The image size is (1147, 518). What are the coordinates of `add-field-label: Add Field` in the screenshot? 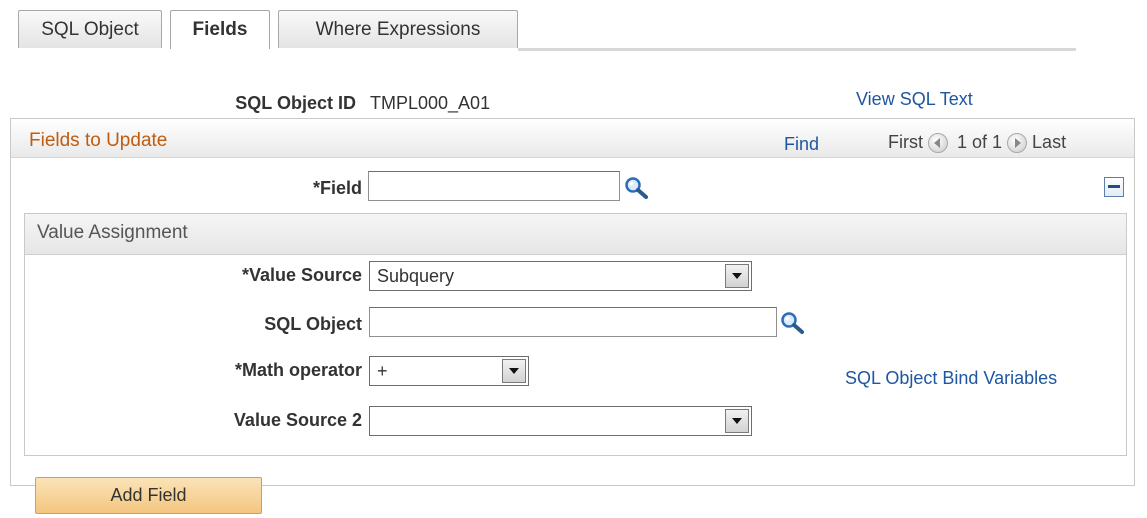 It's located at (148, 495).